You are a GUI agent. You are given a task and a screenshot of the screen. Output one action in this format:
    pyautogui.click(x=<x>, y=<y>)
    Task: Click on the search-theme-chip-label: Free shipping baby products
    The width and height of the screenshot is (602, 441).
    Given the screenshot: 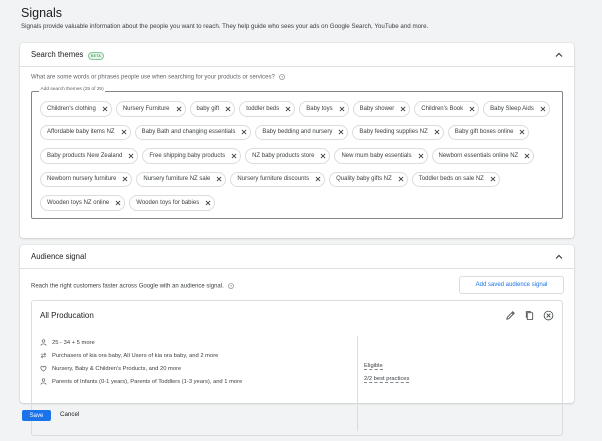 What is the action you would take?
    pyautogui.click(x=187, y=155)
    